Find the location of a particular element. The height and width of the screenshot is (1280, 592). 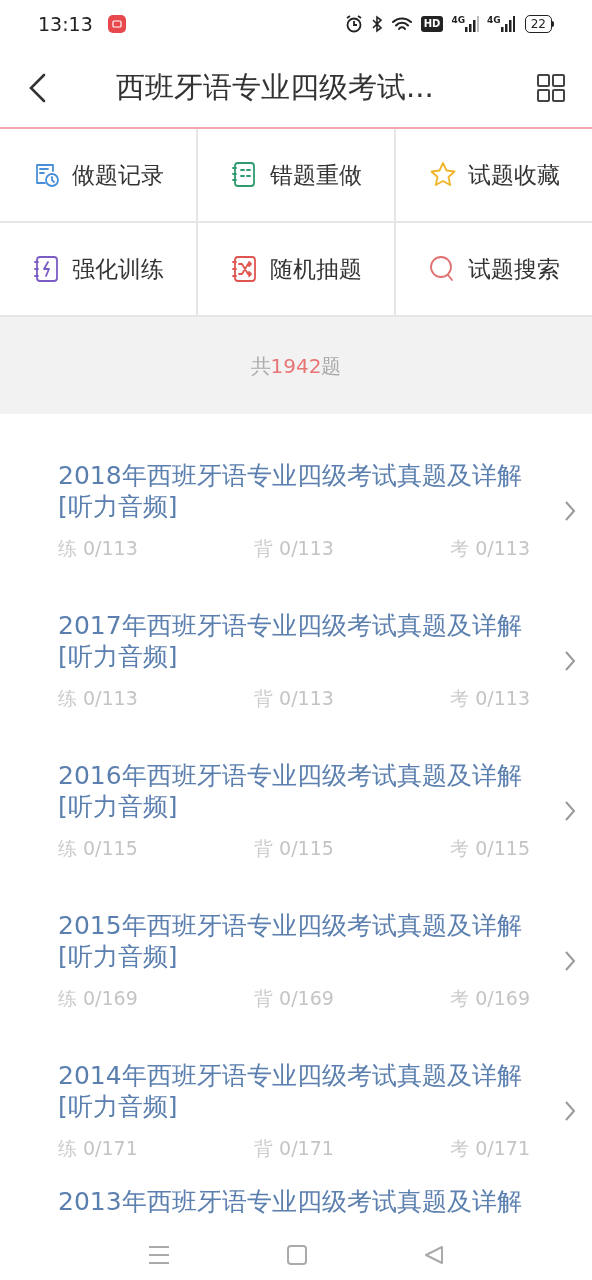

summary-suffix: 题 is located at coordinates (331, 366).